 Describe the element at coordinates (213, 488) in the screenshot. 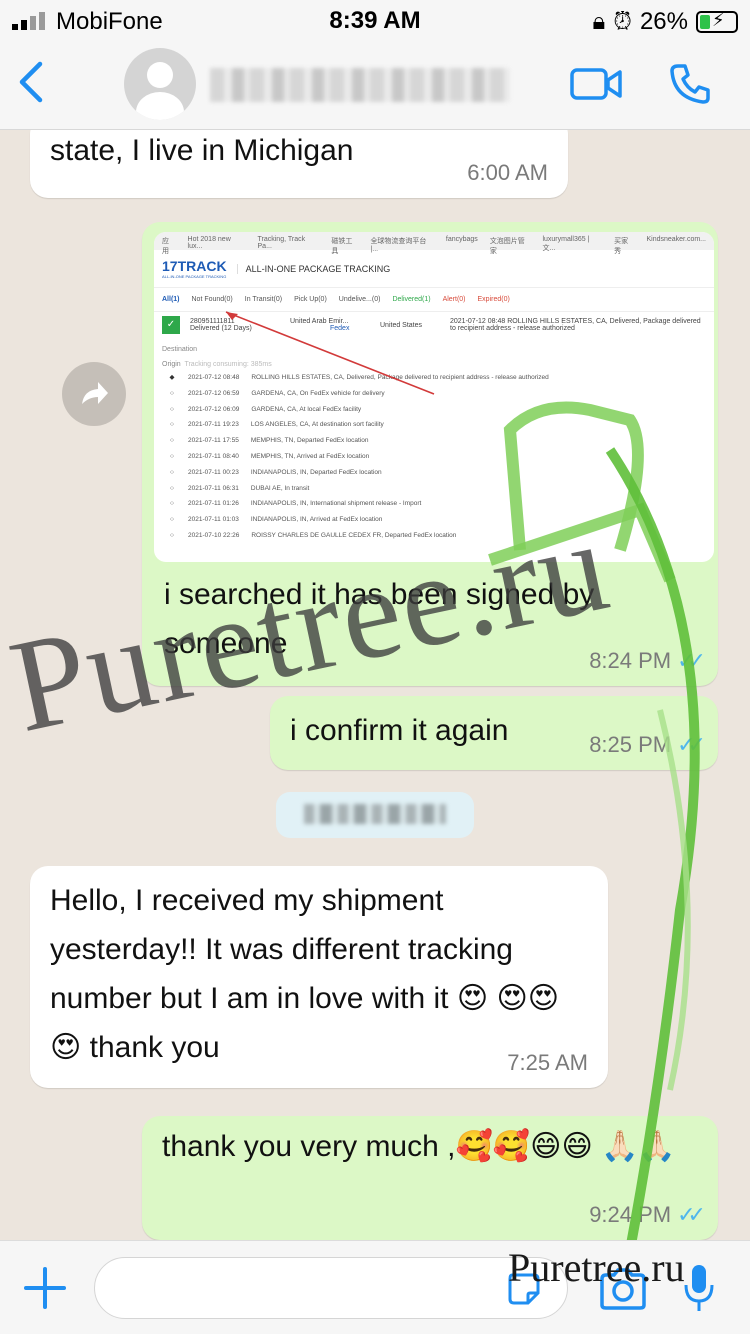

I see `event-time: 2021-07-11 06:31` at that location.